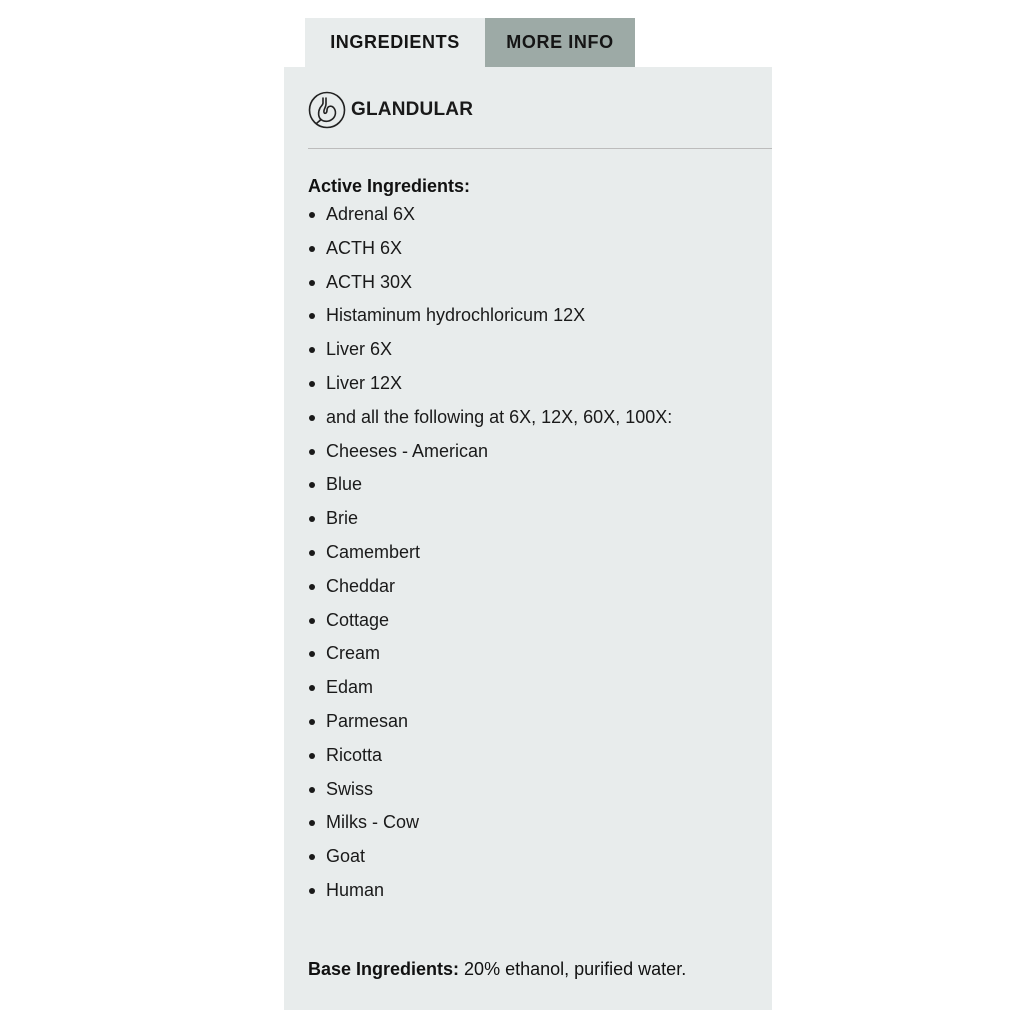  What do you see at coordinates (490, 891) in the screenshot?
I see `list-item: Human` at bounding box center [490, 891].